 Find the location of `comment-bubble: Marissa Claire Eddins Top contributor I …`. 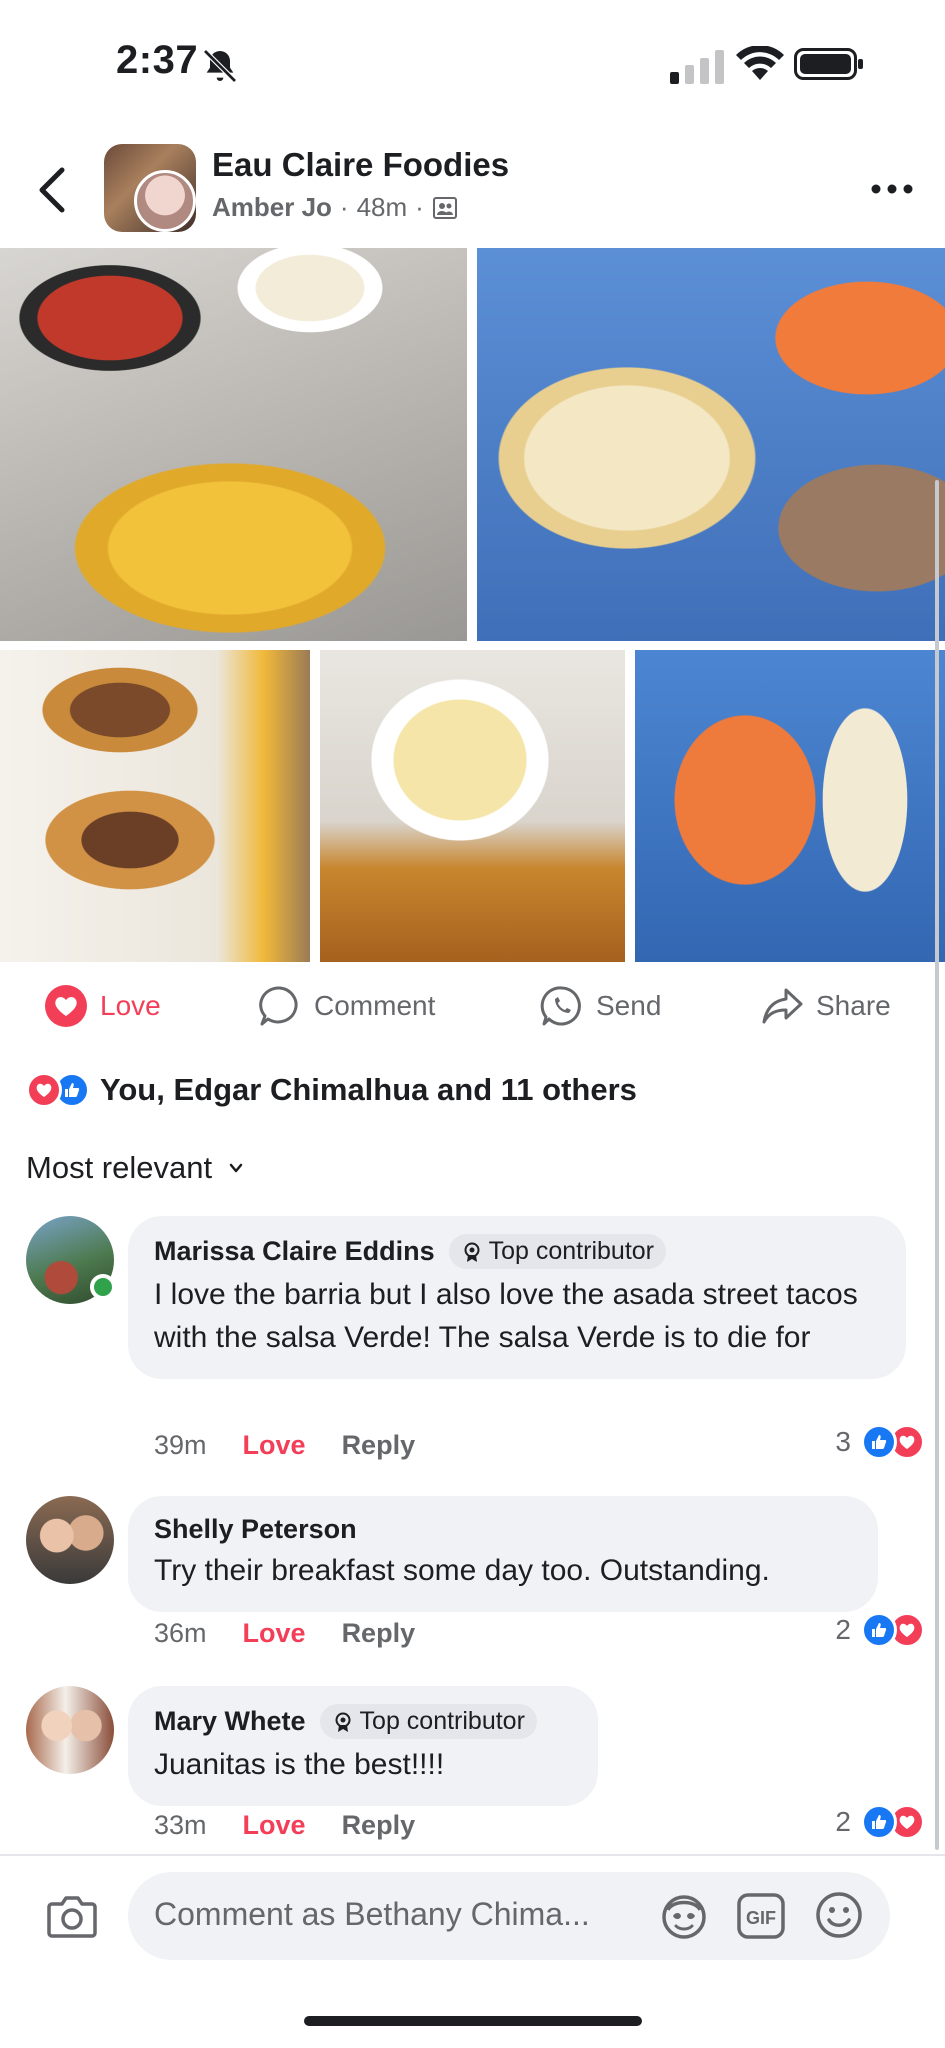

comment-bubble: Marissa Claire Eddins Top contributor I … is located at coordinates (517, 1297).